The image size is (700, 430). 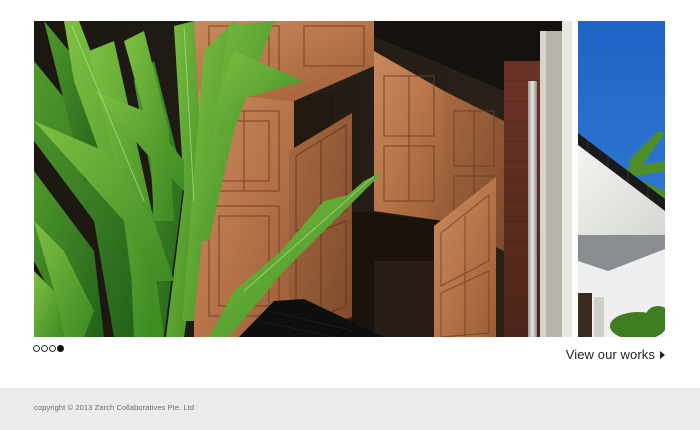 What do you see at coordinates (610, 354) in the screenshot?
I see `view-our-works-label: View our works` at bounding box center [610, 354].